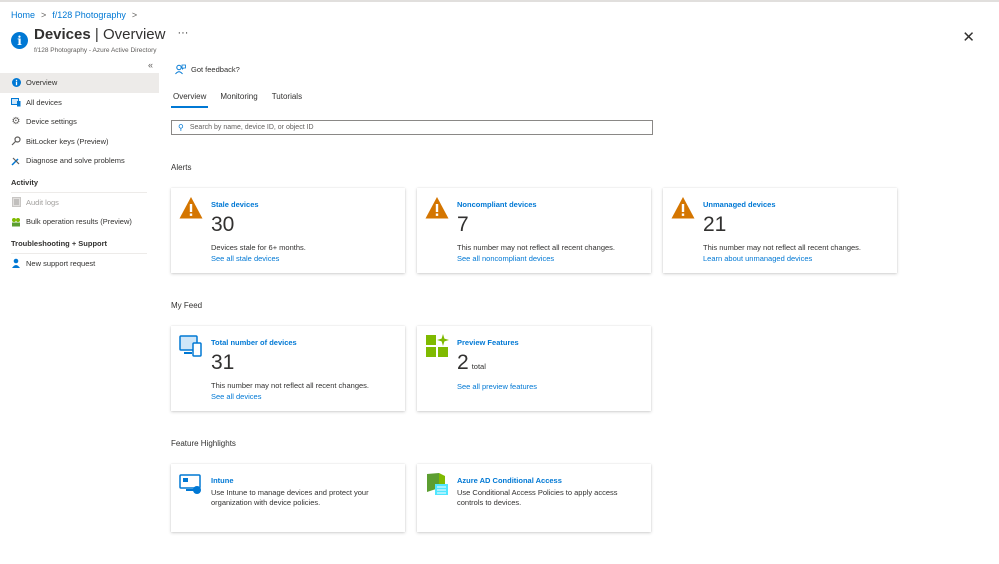 The width and height of the screenshot is (999, 564). What do you see at coordinates (79, 203) in the screenshot?
I see `sidebar-item-audit-logs: Audit logs` at bounding box center [79, 203].